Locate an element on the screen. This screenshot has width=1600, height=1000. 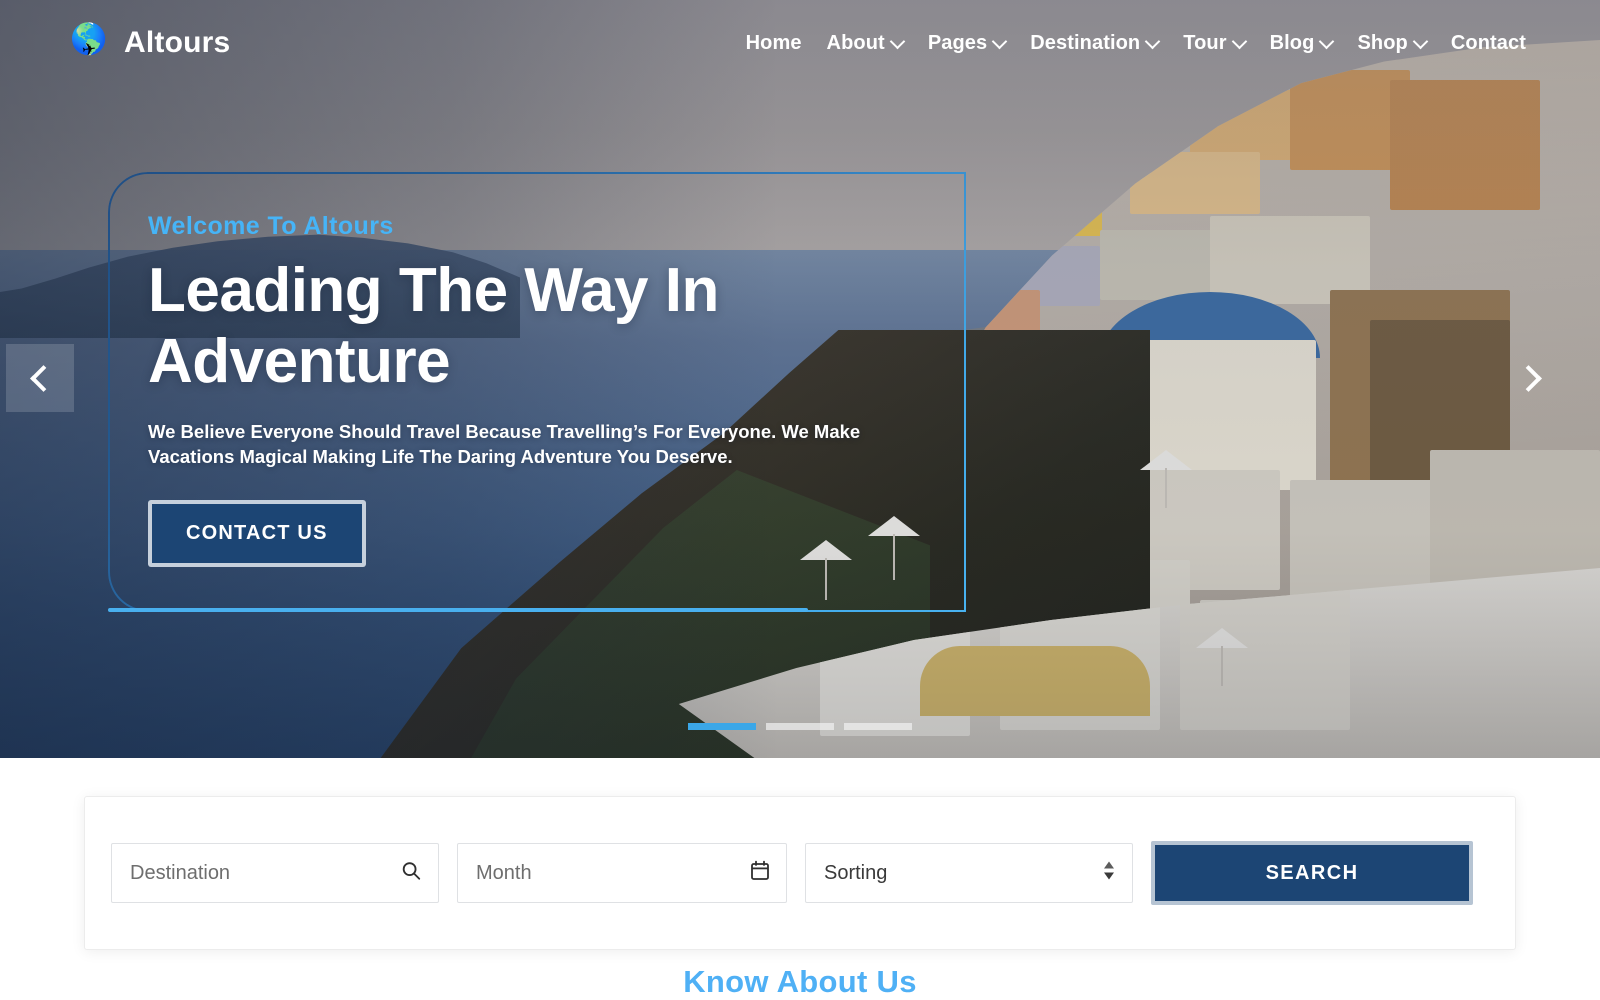
globe-airplane-icon: 🌎 ✈ is located at coordinates (90, 43).